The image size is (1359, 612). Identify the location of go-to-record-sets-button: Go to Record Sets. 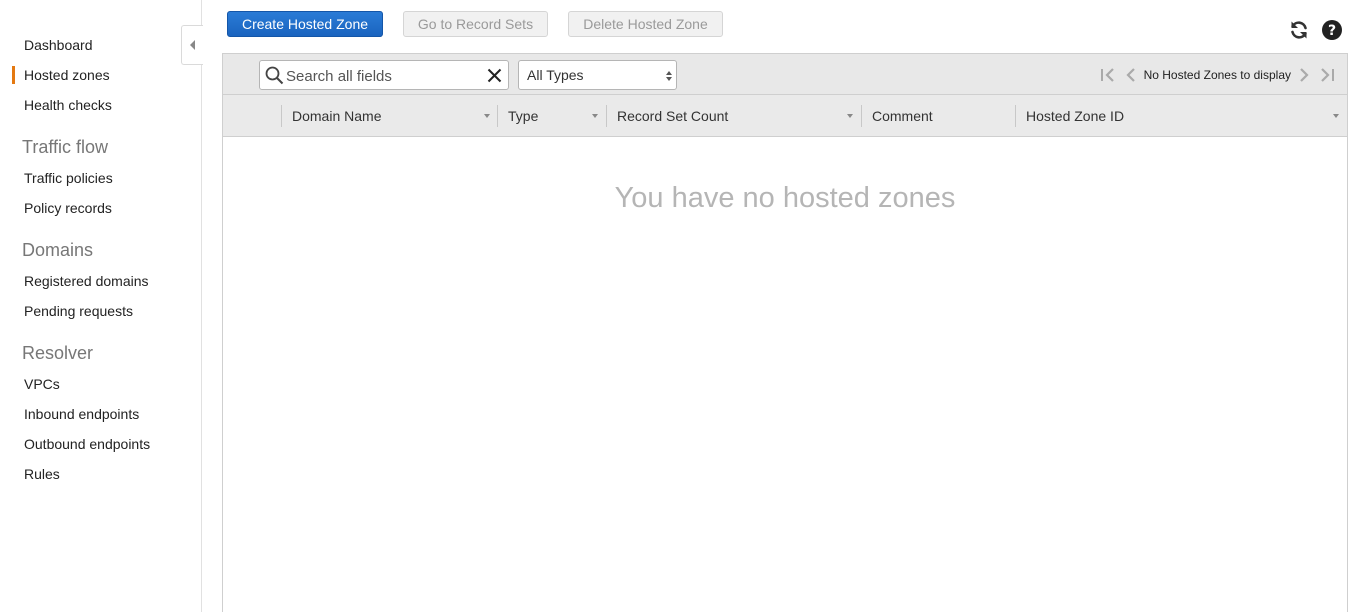
(475, 24).